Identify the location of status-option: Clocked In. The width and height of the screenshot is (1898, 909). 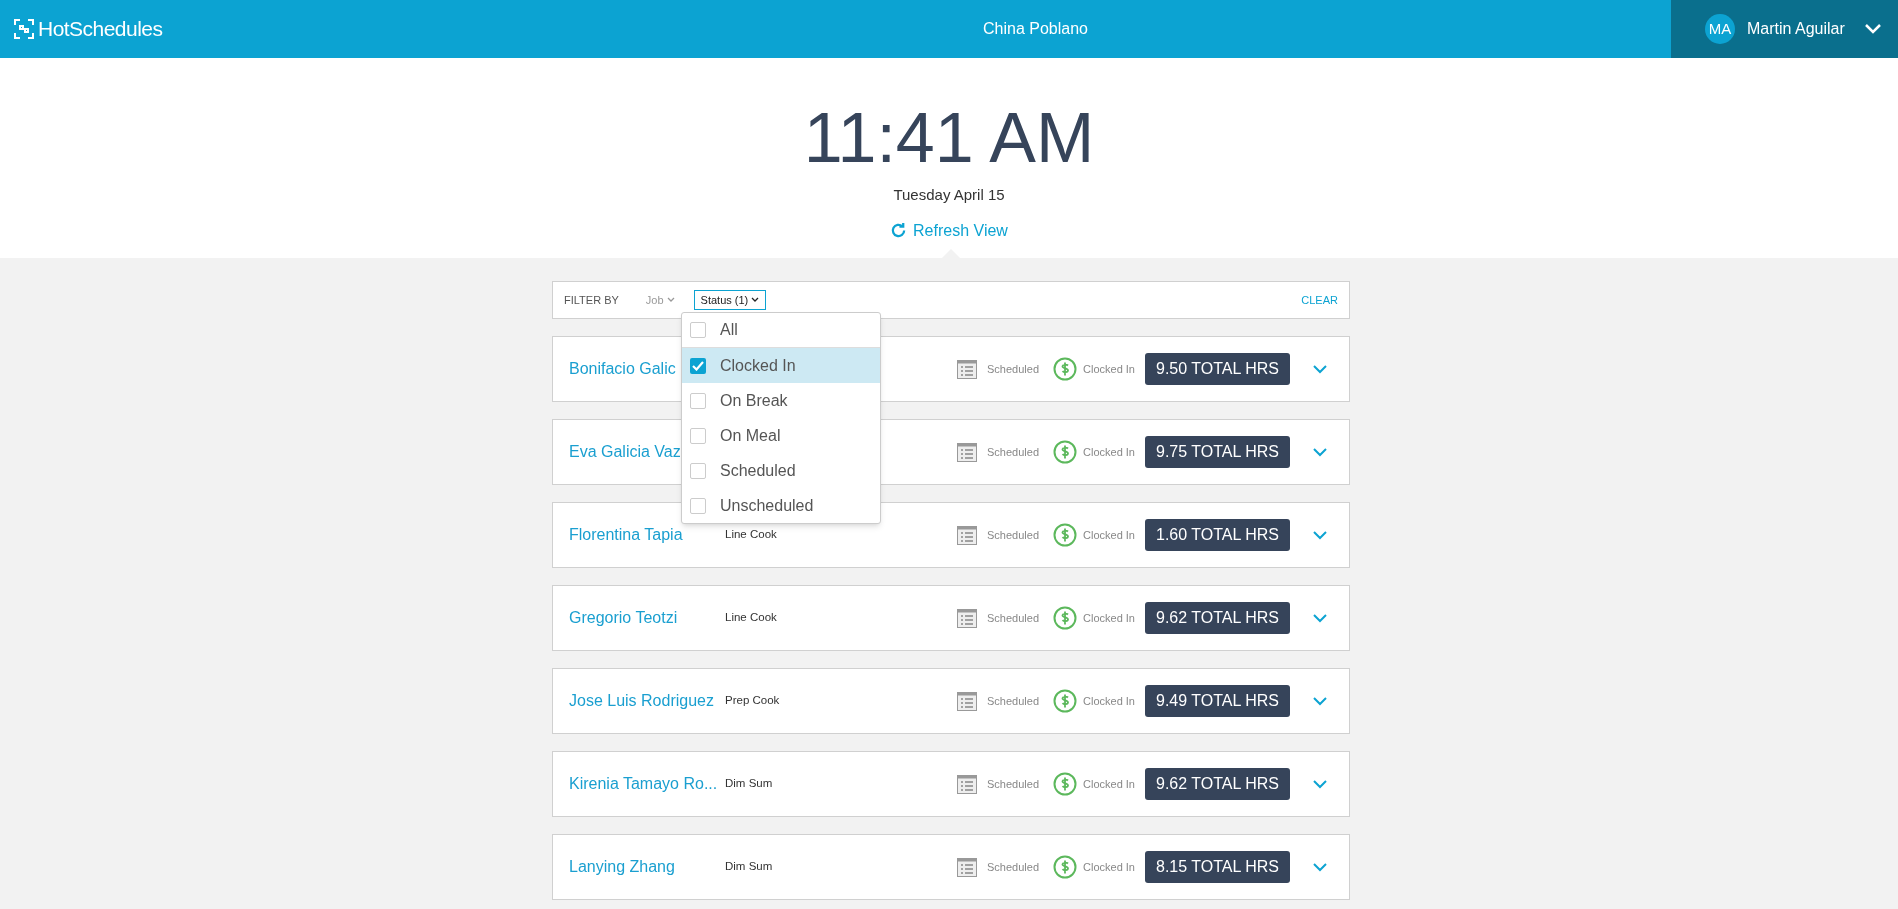
(781, 365).